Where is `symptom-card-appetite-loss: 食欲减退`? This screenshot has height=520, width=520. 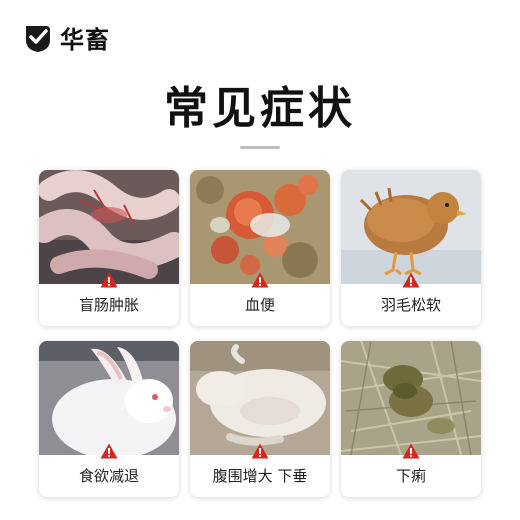
symptom-card-appetite-loss: 食欲减退 is located at coordinates (109, 419).